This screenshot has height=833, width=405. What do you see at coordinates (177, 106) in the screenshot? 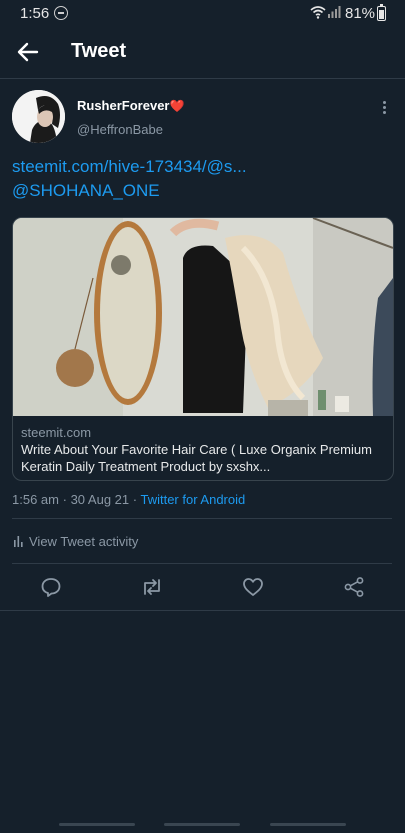
I see `heart-emoji: ❤️` at bounding box center [177, 106].